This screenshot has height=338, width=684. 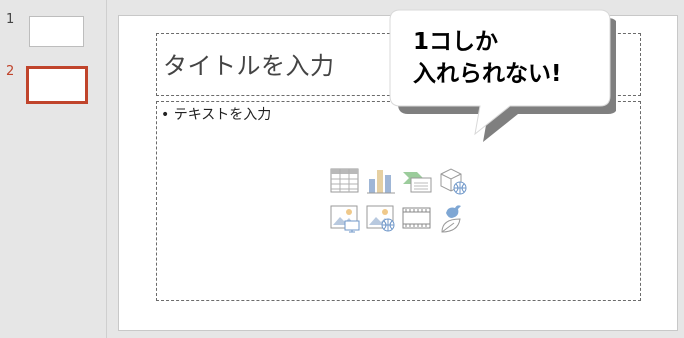 What do you see at coordinates (453, 181) in the screenshot?
I see `insert-3d-model-icon` at bounding box center [453, 181].